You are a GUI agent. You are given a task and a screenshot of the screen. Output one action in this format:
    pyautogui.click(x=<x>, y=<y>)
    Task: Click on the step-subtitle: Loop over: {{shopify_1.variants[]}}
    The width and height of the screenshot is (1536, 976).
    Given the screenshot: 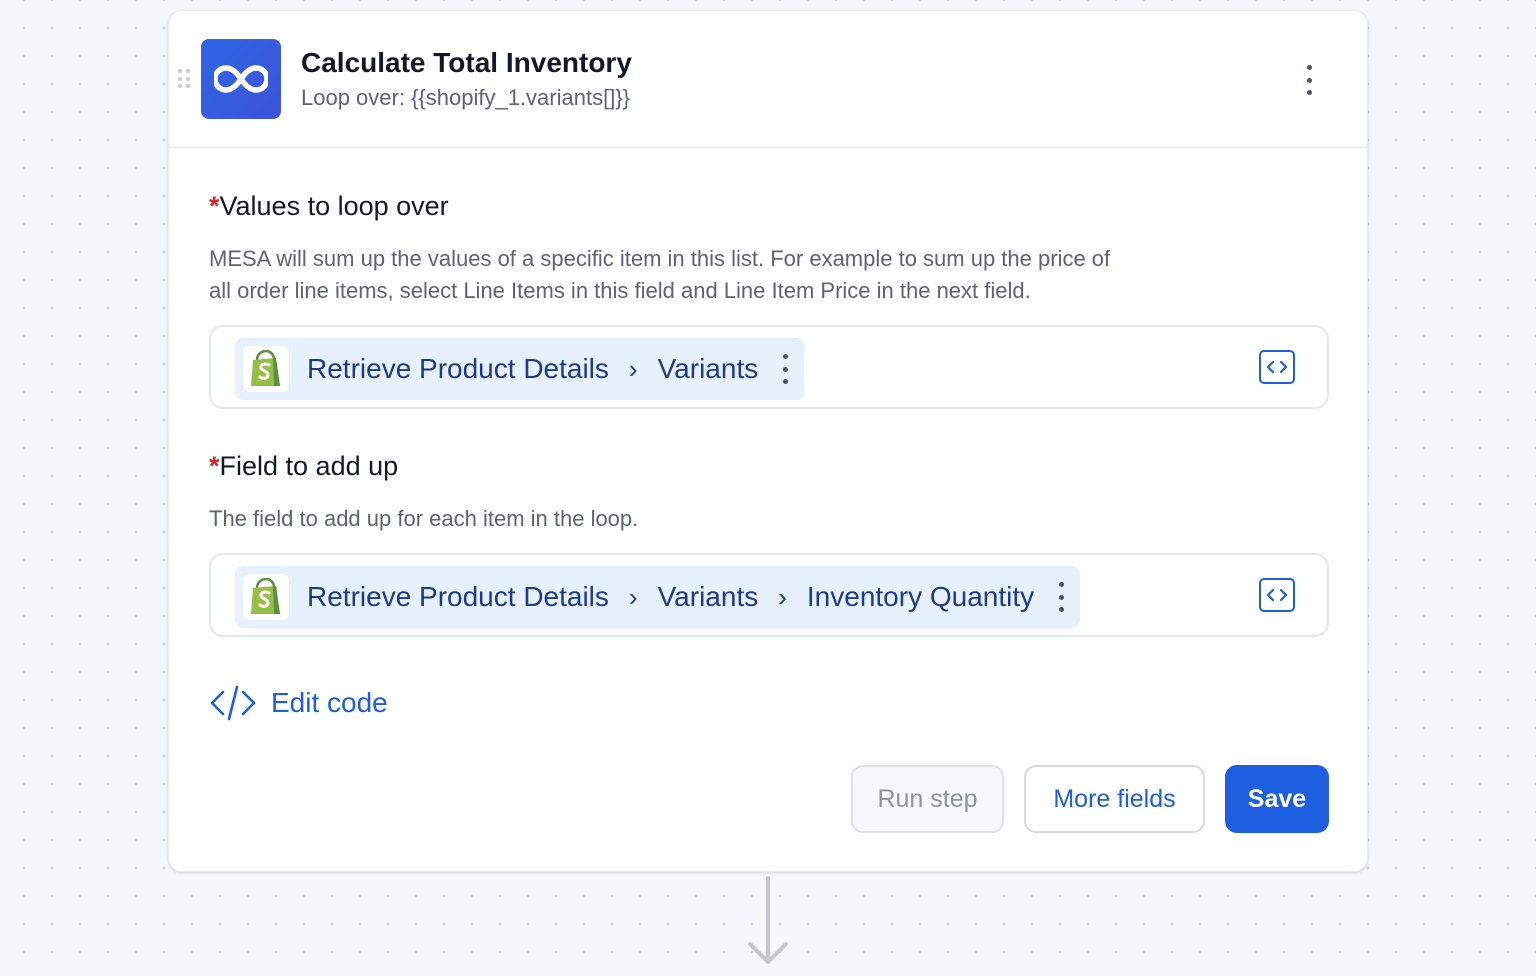 What is the action you would take?
    pyautogui.click(x=466, y=97)
    